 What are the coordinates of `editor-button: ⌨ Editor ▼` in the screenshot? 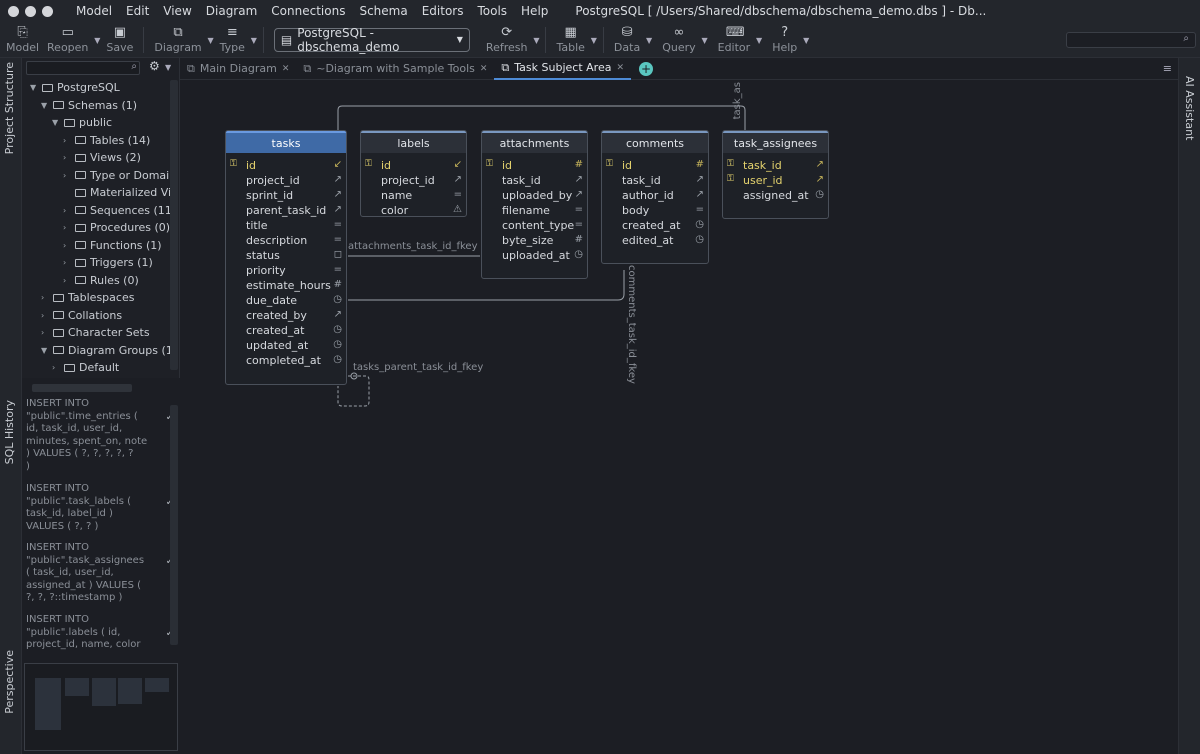 It's located at (738, 40).